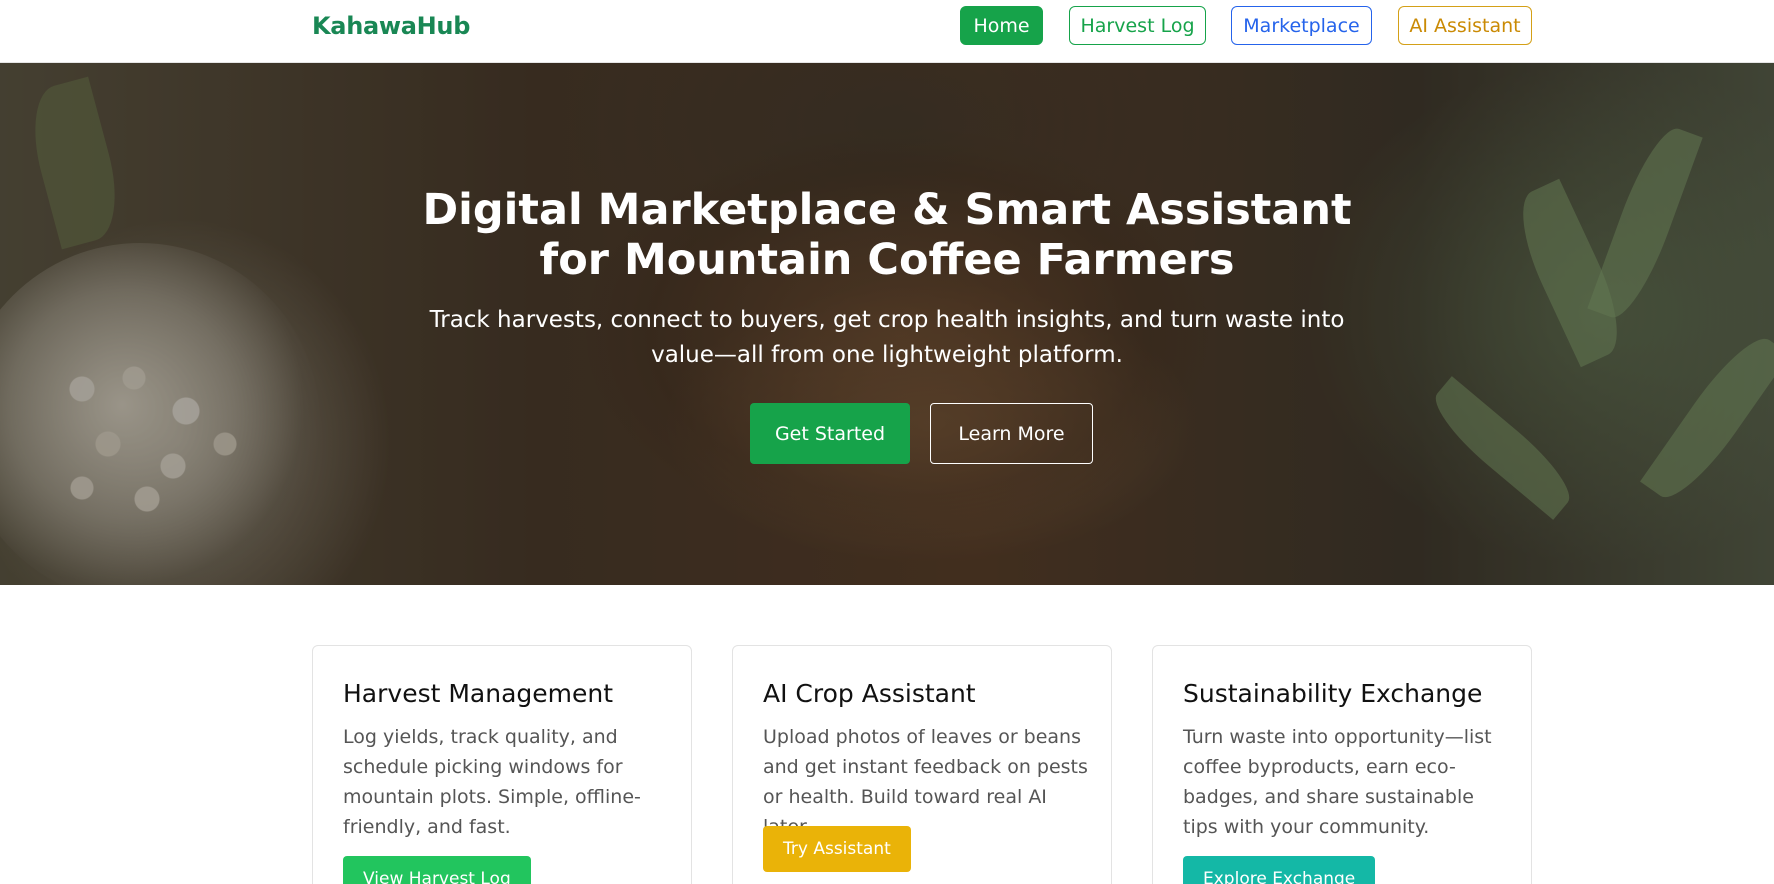  I want to click on nav-harvest-log-button: Harvest Log, so click(1137, 25).